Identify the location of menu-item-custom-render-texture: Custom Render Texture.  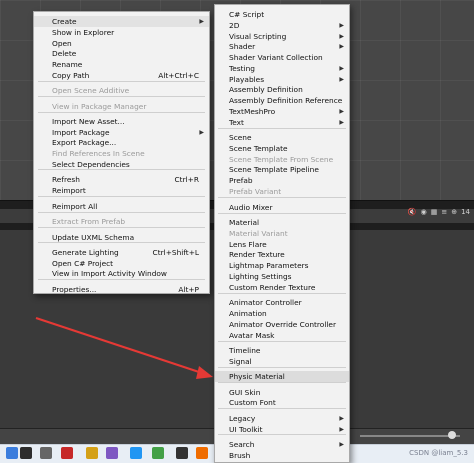
(282, 287).